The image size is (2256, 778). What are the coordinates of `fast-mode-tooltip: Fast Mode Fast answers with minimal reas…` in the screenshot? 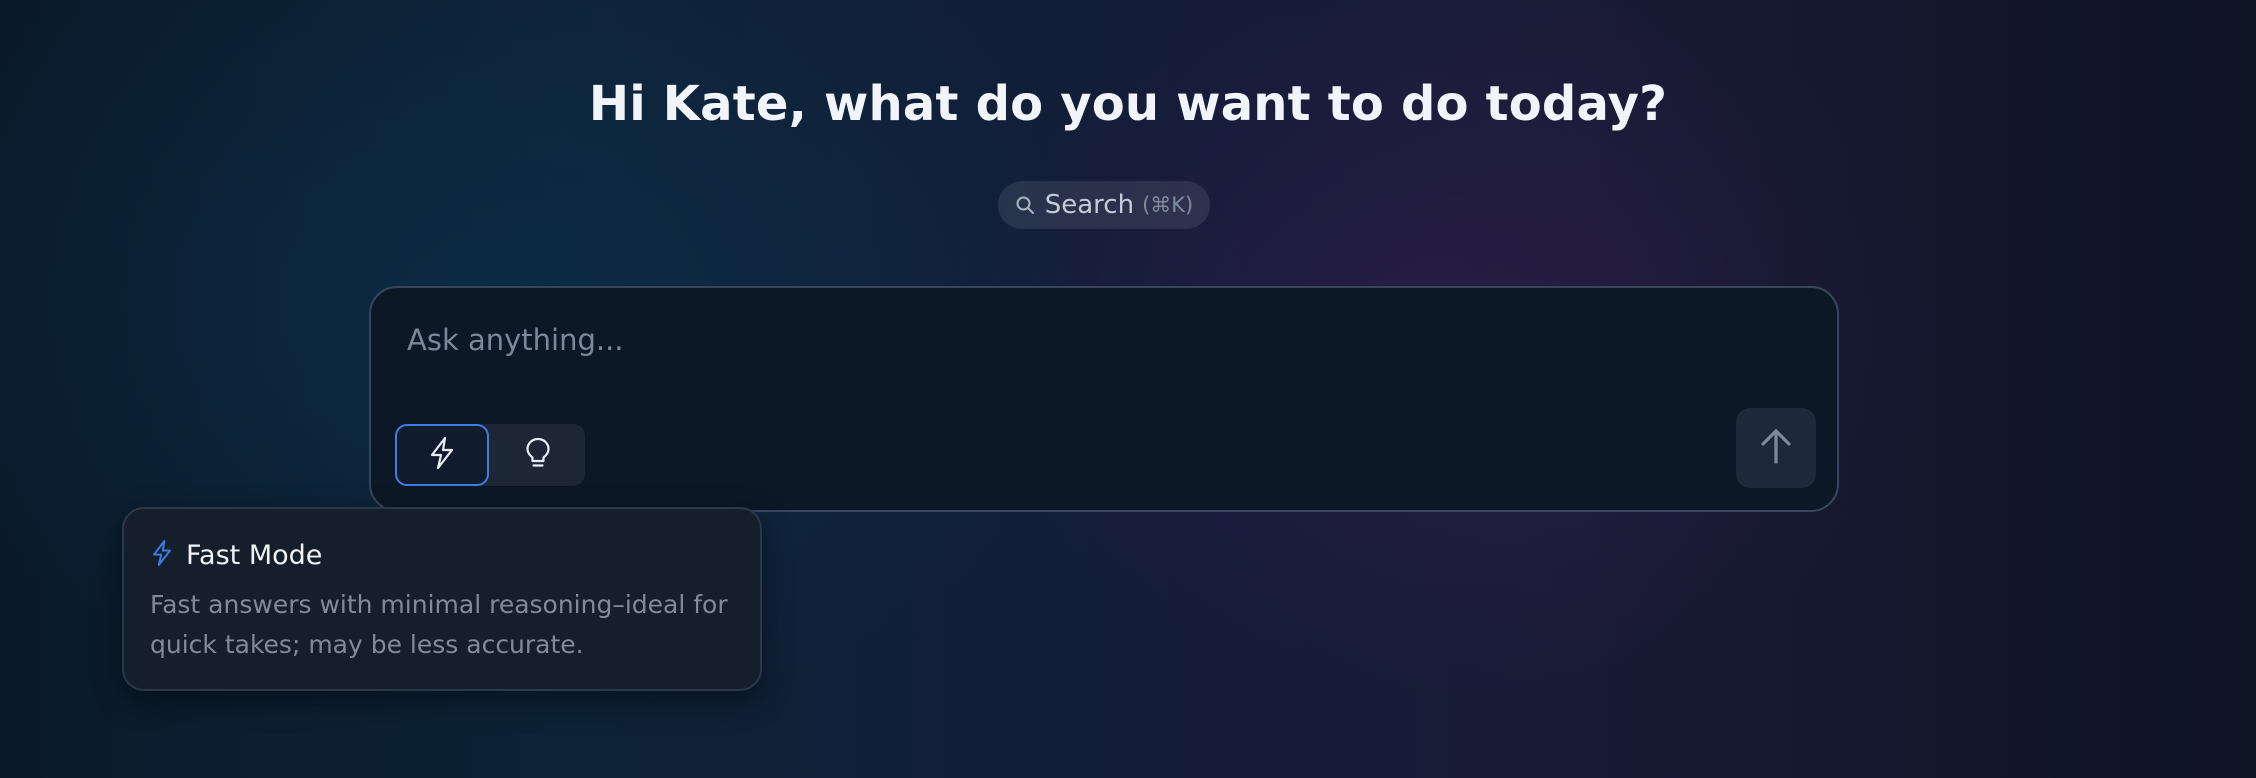 It's located at (442, 599).